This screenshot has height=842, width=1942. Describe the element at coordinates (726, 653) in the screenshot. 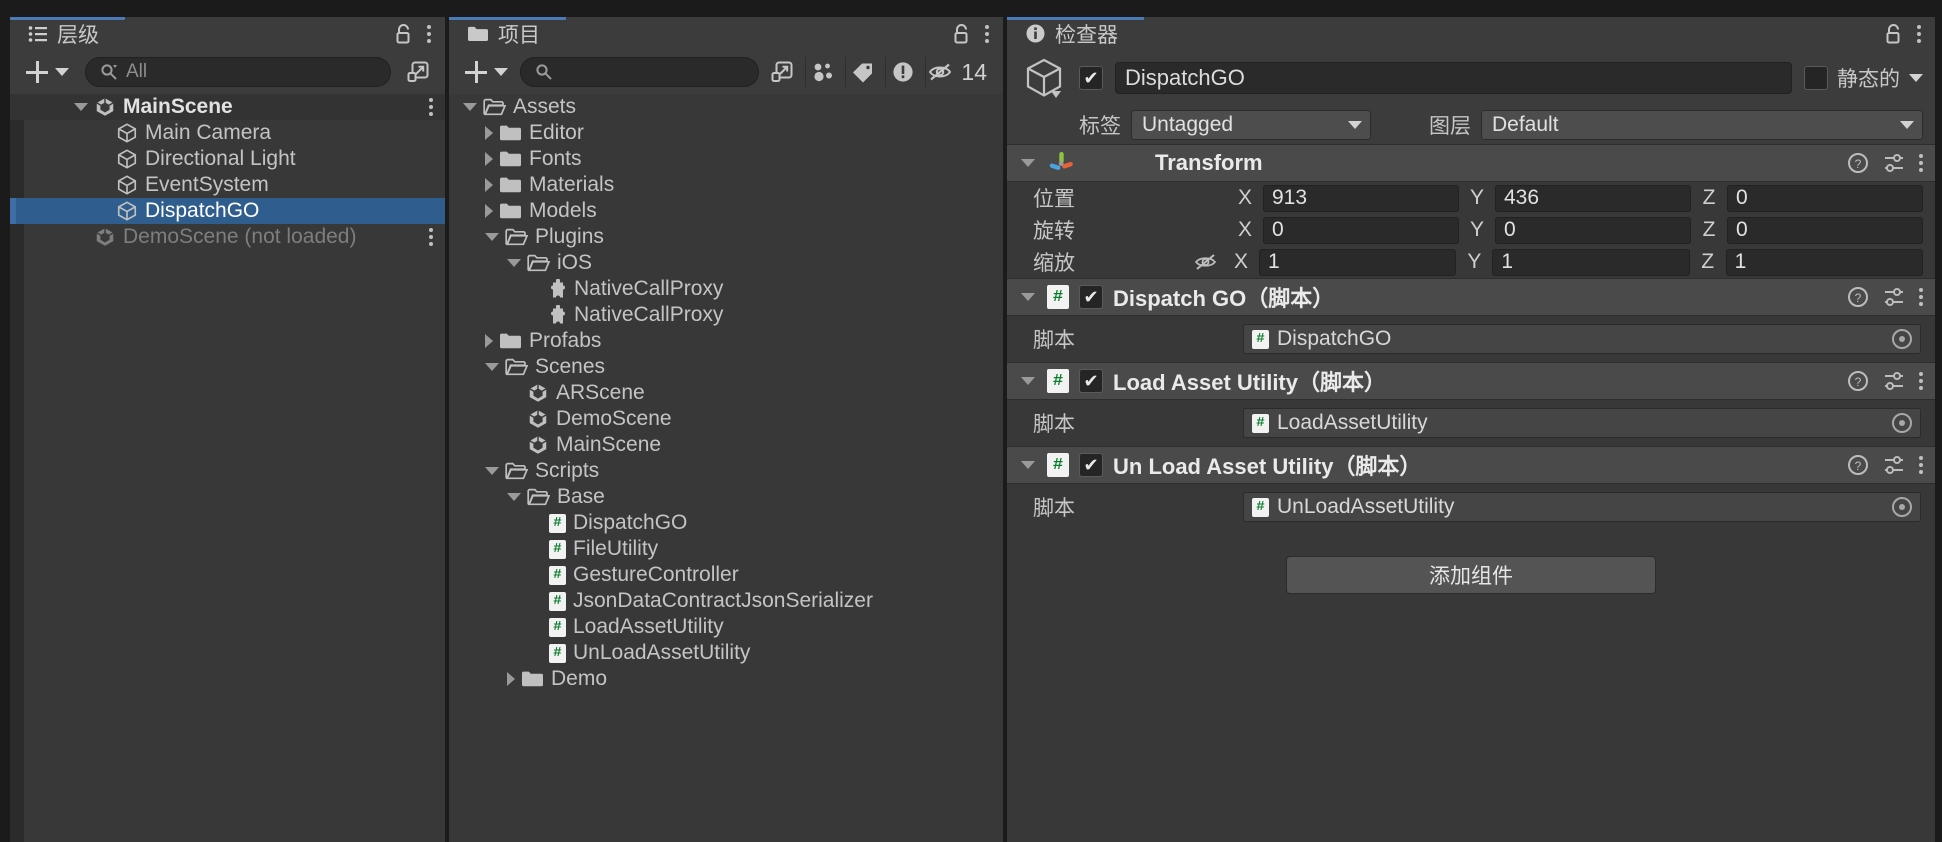

I see `tree-row: # UnLoadAssetUtility` at that location.